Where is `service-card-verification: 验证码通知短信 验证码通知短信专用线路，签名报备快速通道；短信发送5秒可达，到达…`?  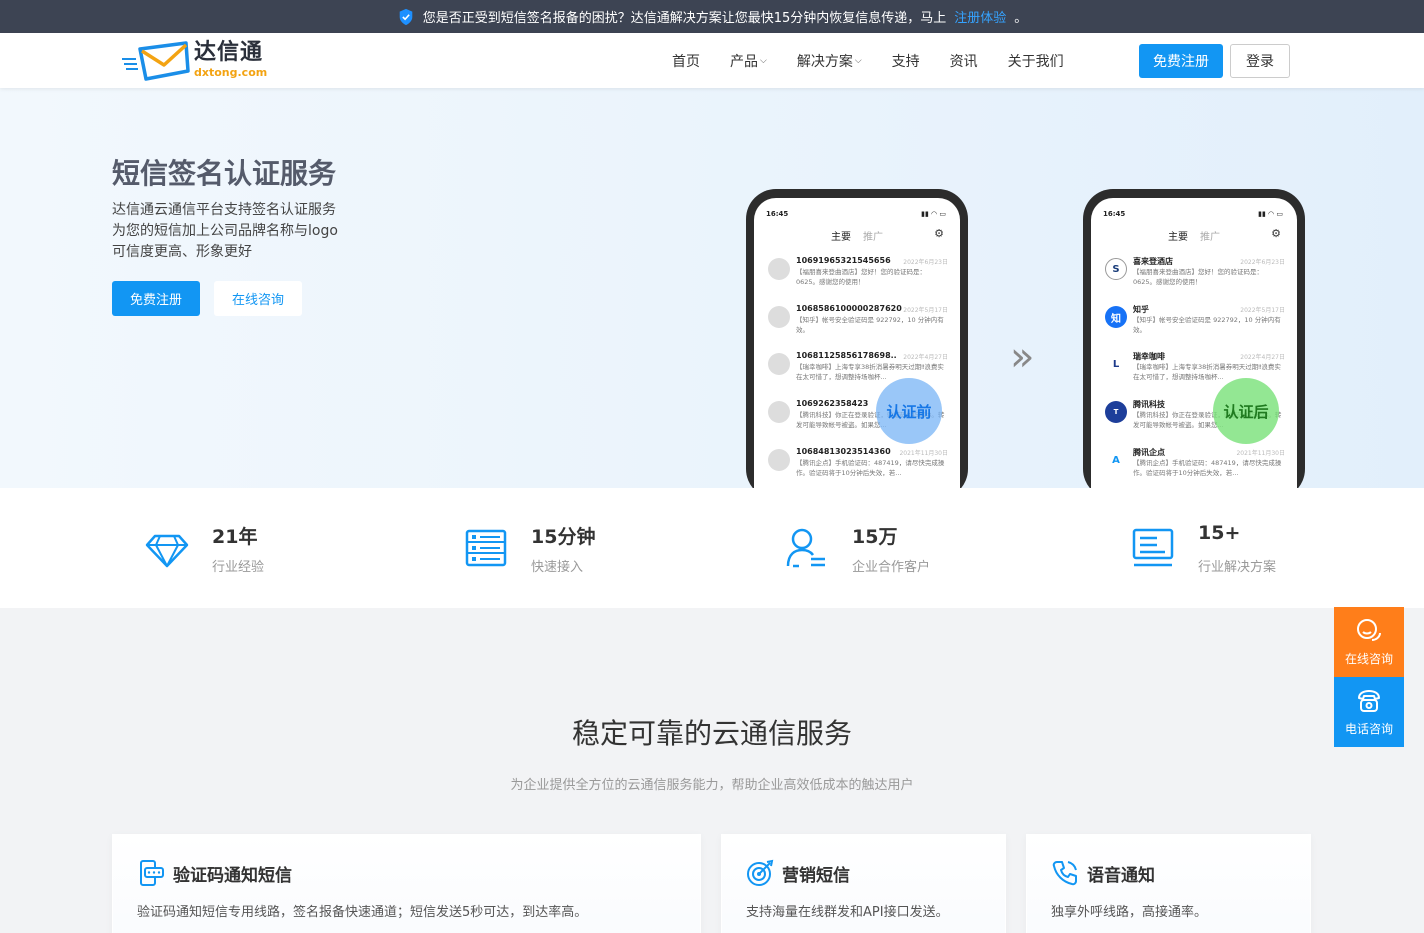 service-card-verification: 验证码通知短信 验证码通知短信专用线路，签名报备快速通道；短信发送5秒可达，到达… is located at coordinates (406, 883).